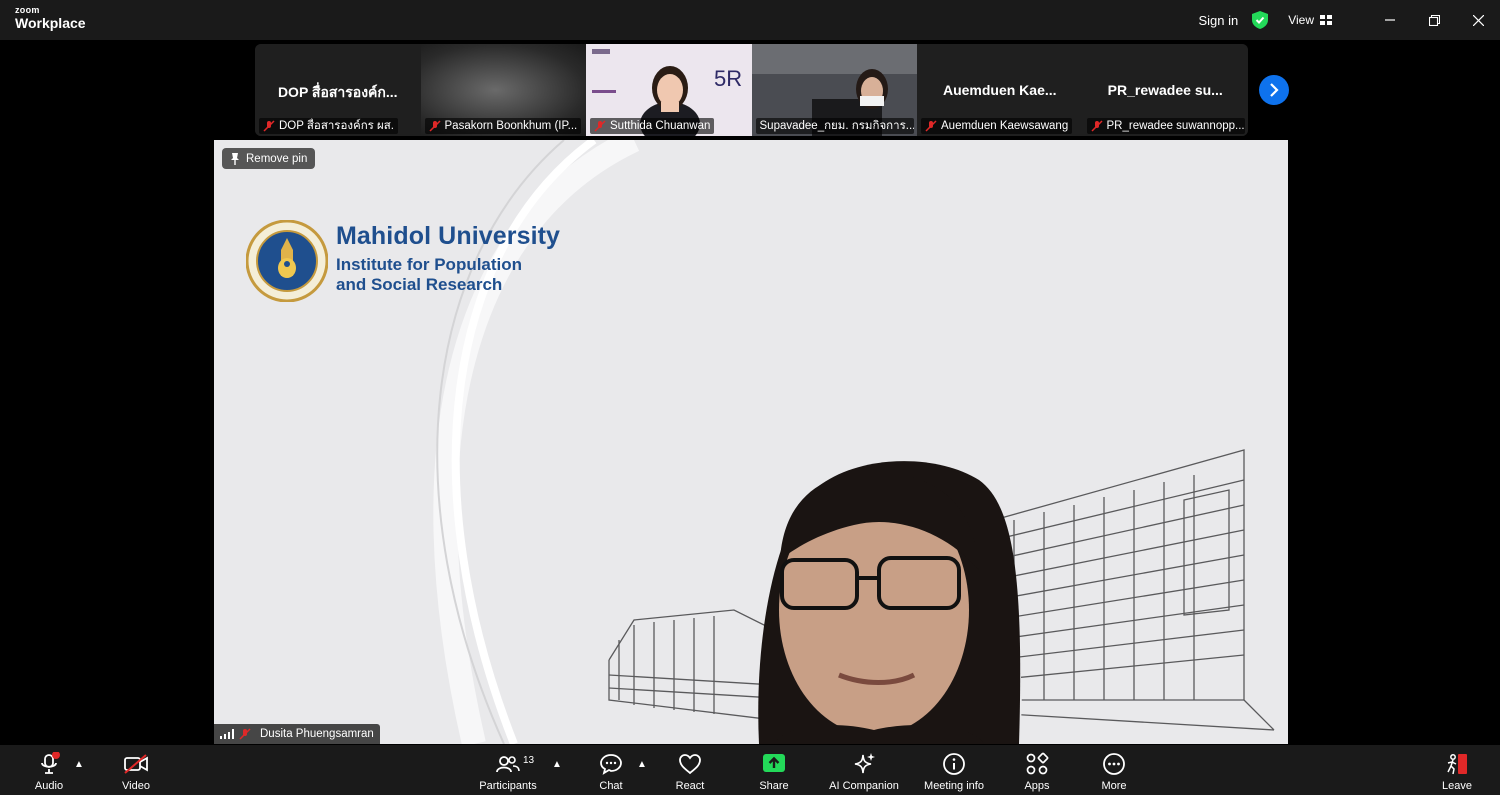 The width and height of the screenshot is (1500, 795). Describe the element at coordinates (1218, 20) in the screenshot. I see `sign-in-link: Sign in` at that location.